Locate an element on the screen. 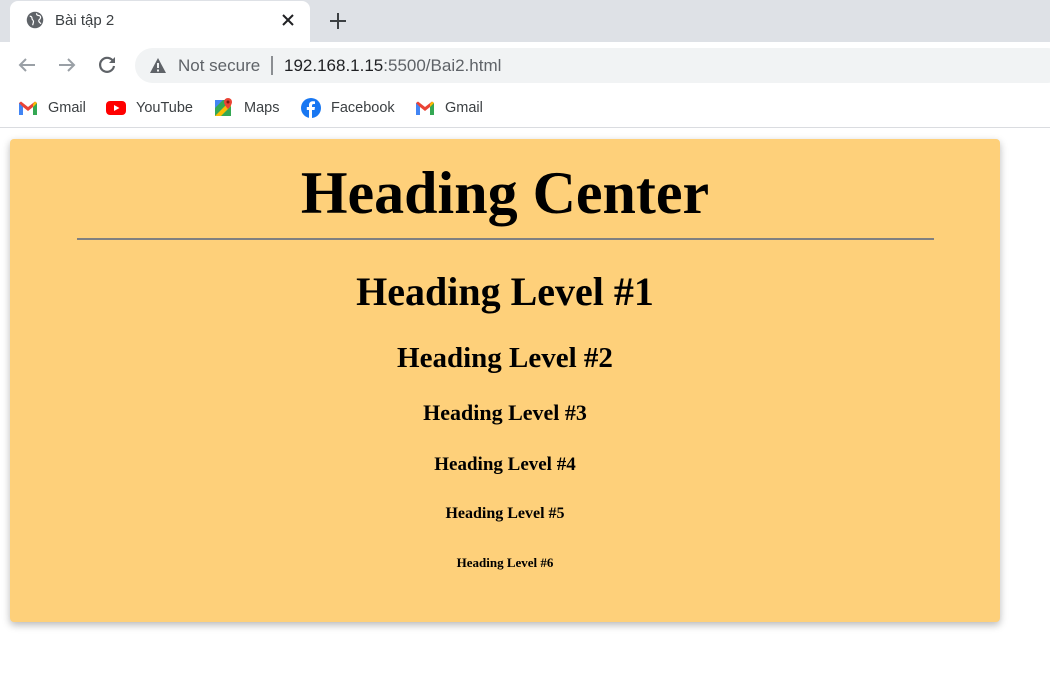  tab-title: Bài tập 2 is located at coordinates (85, 20).